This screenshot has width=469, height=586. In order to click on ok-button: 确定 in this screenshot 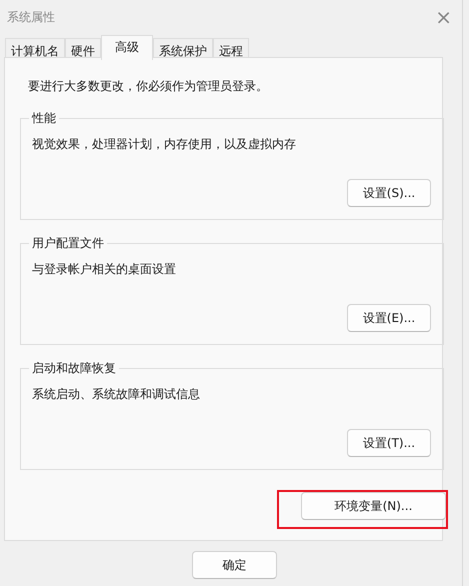, I will do `click(234, 565)`.